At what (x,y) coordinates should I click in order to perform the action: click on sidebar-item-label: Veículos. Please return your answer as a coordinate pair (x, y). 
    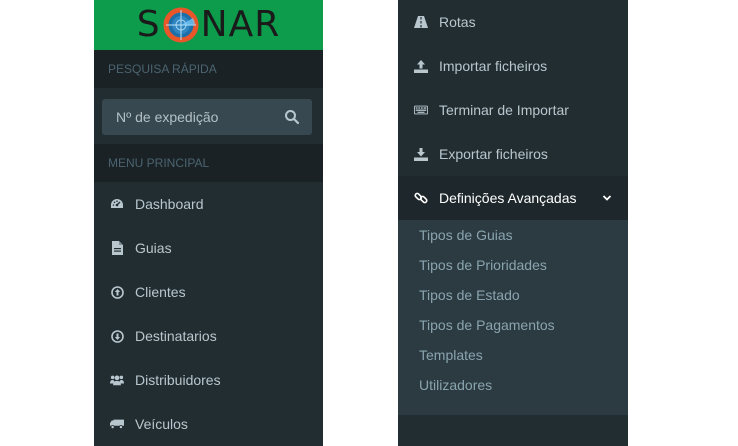
    Looking at the image, I should click on (161, 424).